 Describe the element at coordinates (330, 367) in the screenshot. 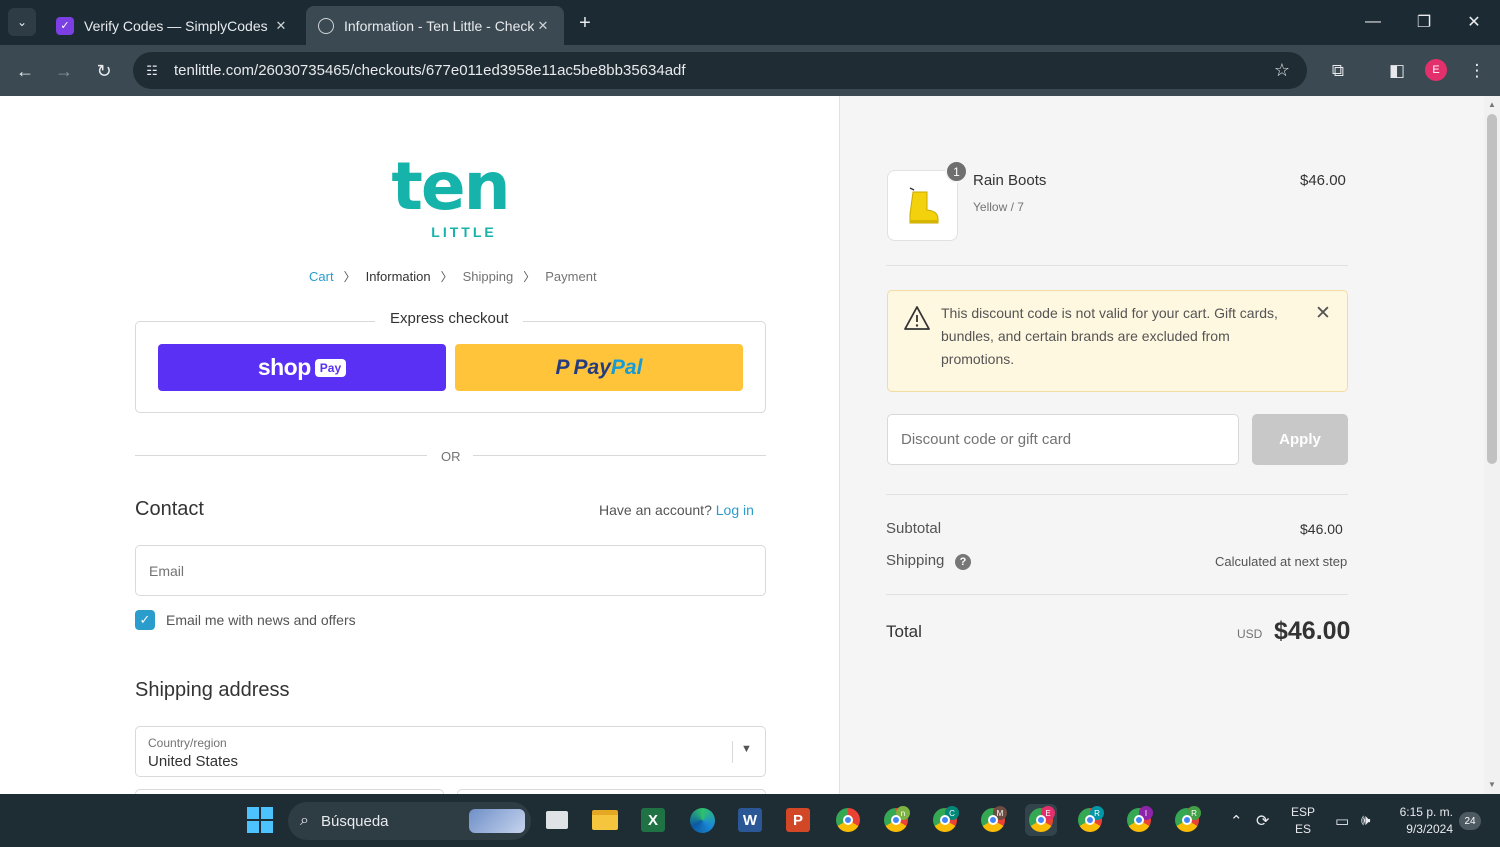

I see `shop-pay-badge: Pay` at that location.